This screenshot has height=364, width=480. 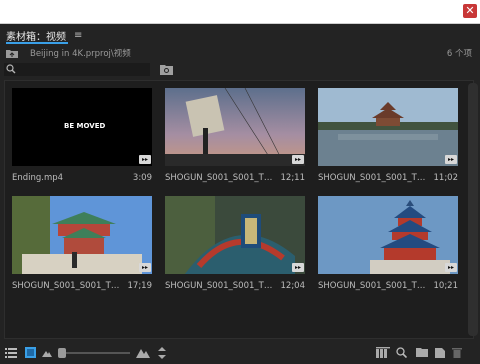 I want to click on active-tab-underline, so click(x=37, y=43).